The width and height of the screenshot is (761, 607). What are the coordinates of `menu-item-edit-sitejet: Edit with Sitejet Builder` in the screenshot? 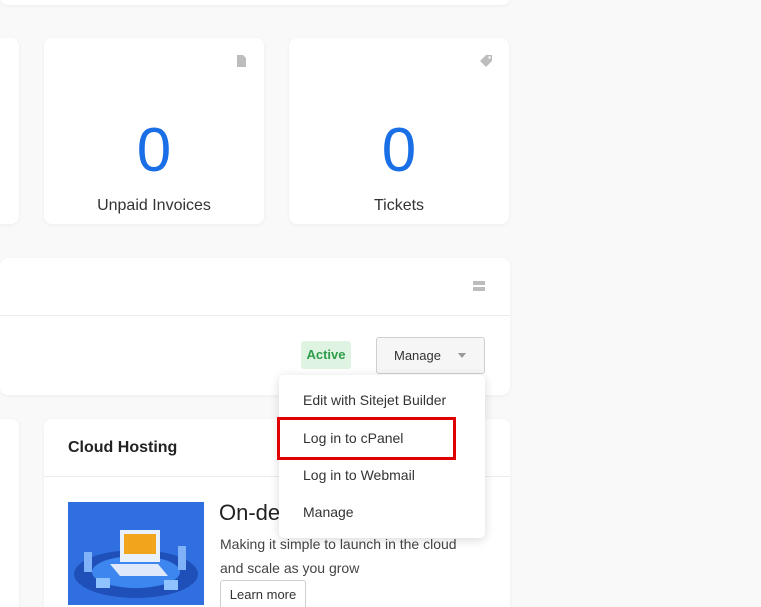 It's located at (374, 400).